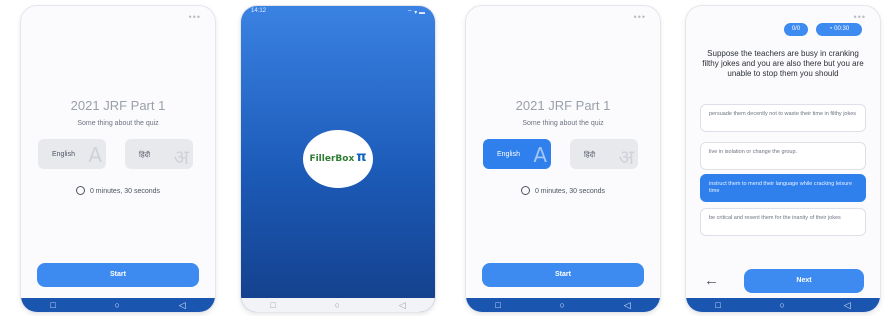 The image size is (894, 316). What do you see at coordinates (416, 13) in the screenshot?
I see `status-icons: ⌔ ▾ ▬` at bounding box center [416, 13].